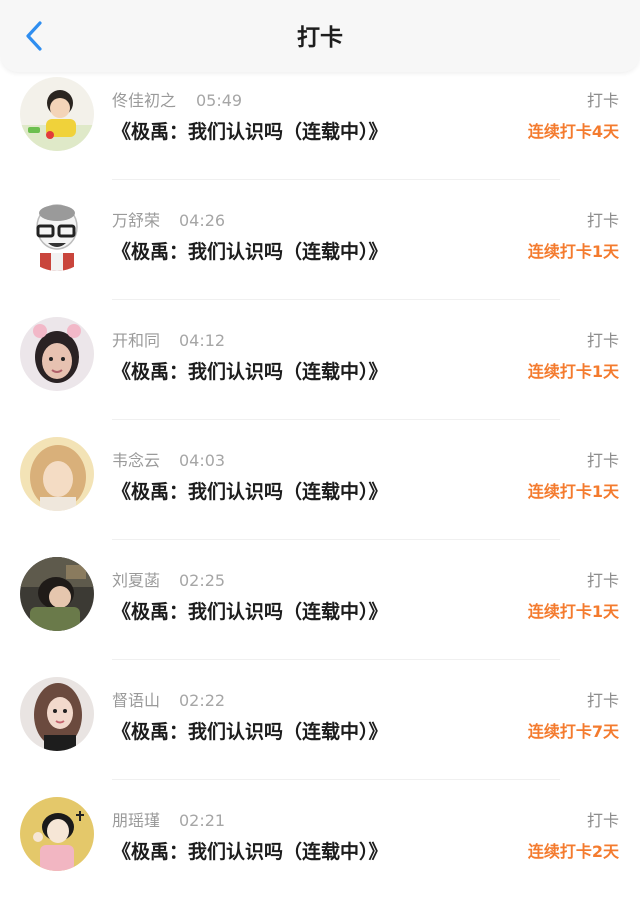  Describe the element at coordinates (202, 460) in the screenshot. I see `checkin-time: 04:03` at that location.